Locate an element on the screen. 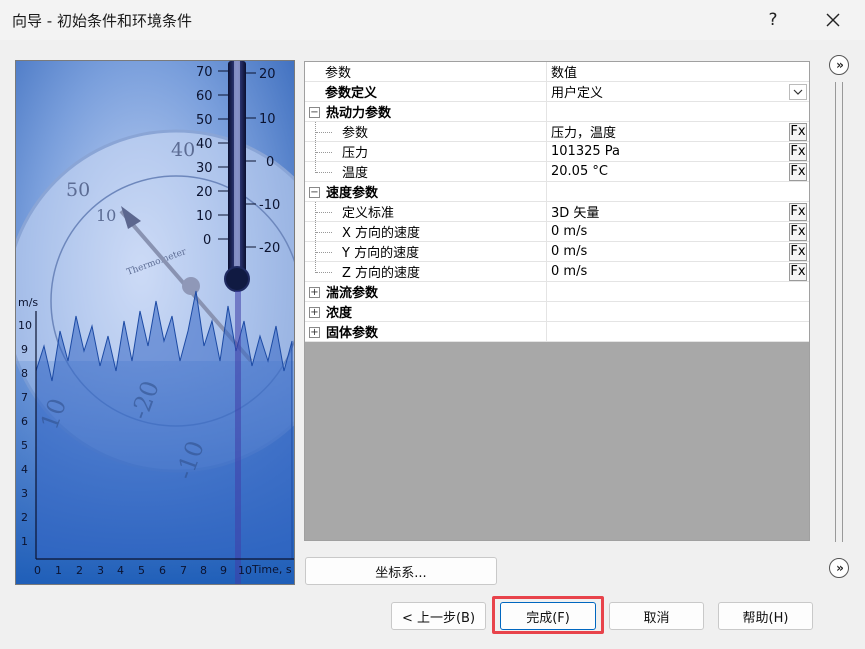  help-title-button: ? is located at coordinates (773, 20).